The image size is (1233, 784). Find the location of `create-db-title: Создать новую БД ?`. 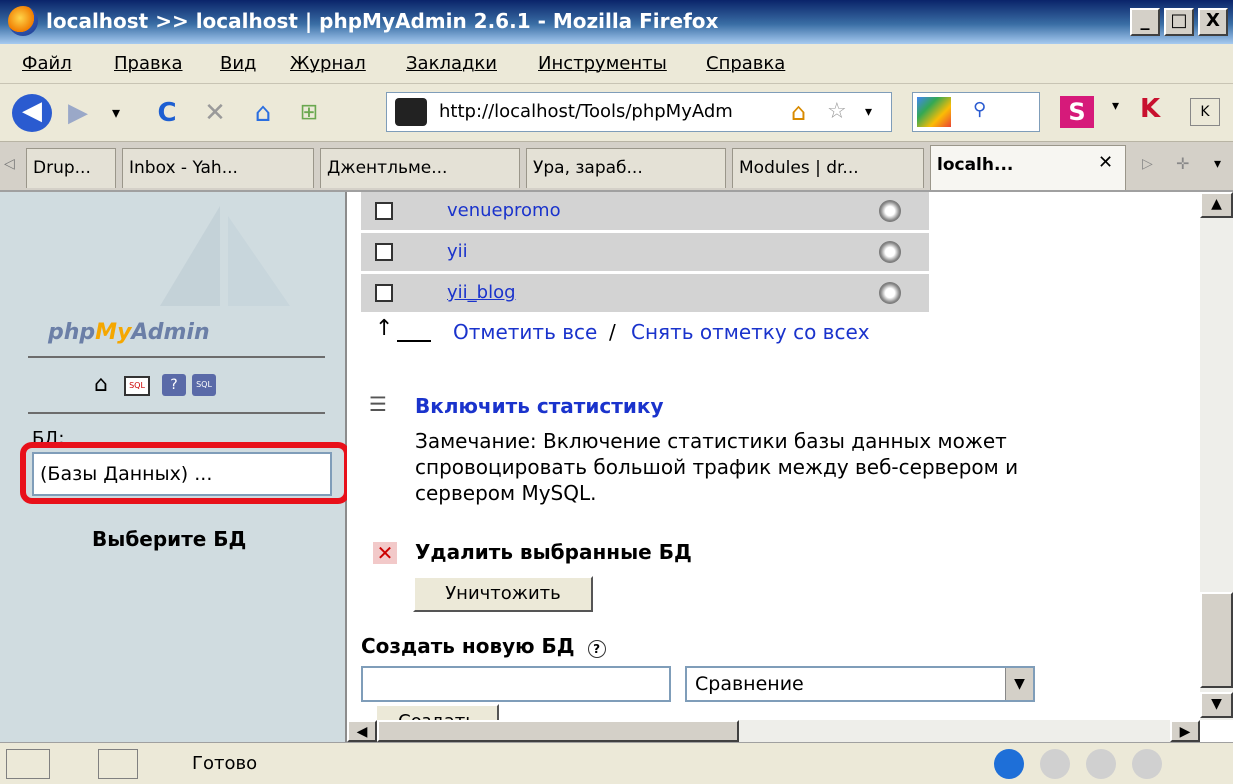

create-db-title: Создать новую БД ? is located at coordinates (483, 646).